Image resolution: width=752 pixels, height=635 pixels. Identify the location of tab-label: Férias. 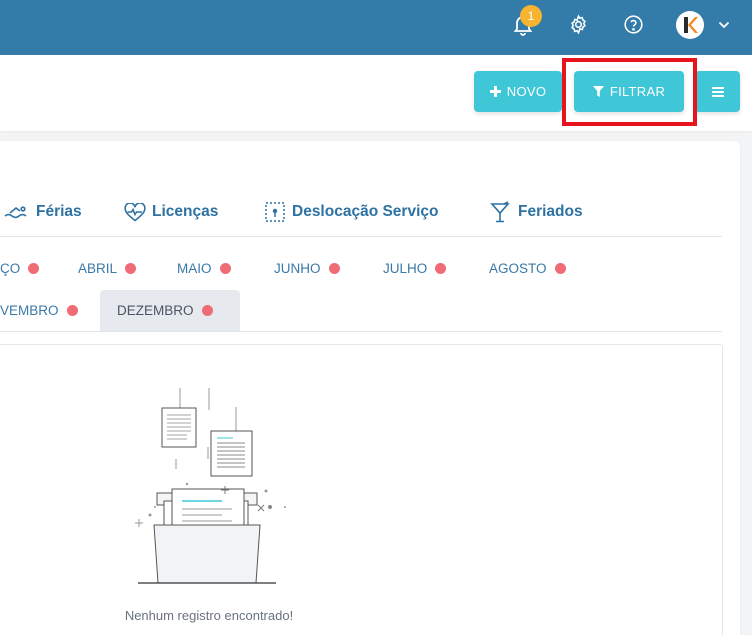
(59, 211).